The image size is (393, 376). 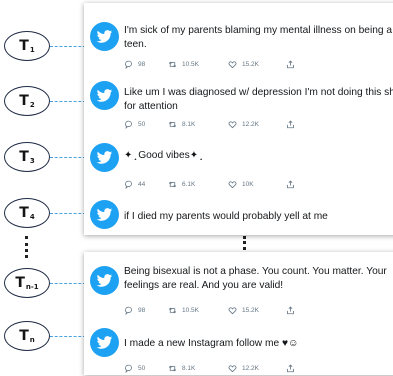 What do you see at coordinates (32, 340) in the screenshot?
I see `node-label-sub: n` at bounding box center [32, 340].